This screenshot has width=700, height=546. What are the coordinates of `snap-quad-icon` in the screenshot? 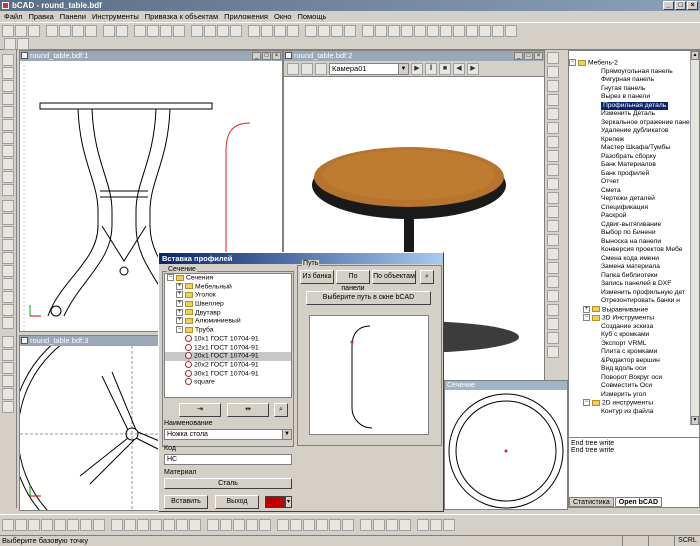 It's located at (446, 31).